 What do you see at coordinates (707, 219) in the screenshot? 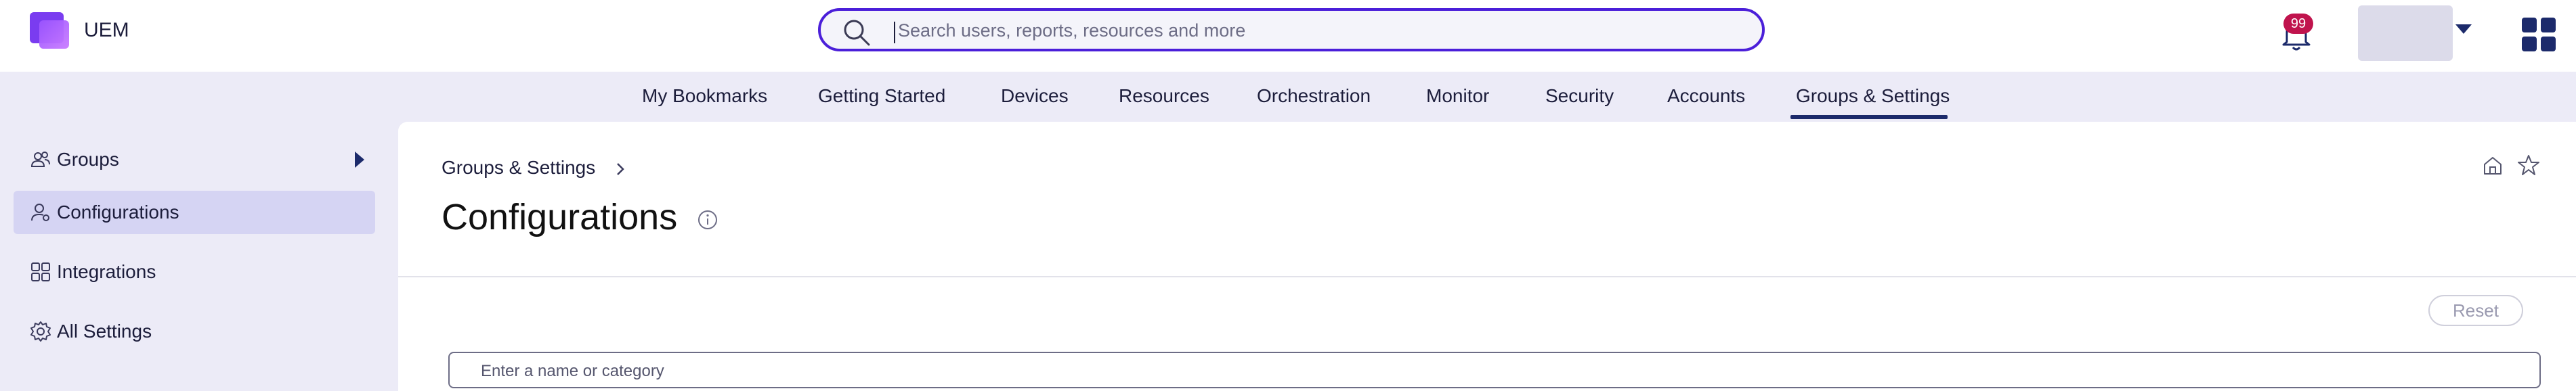
I see `info-icon` at bounding box center [707, 219].